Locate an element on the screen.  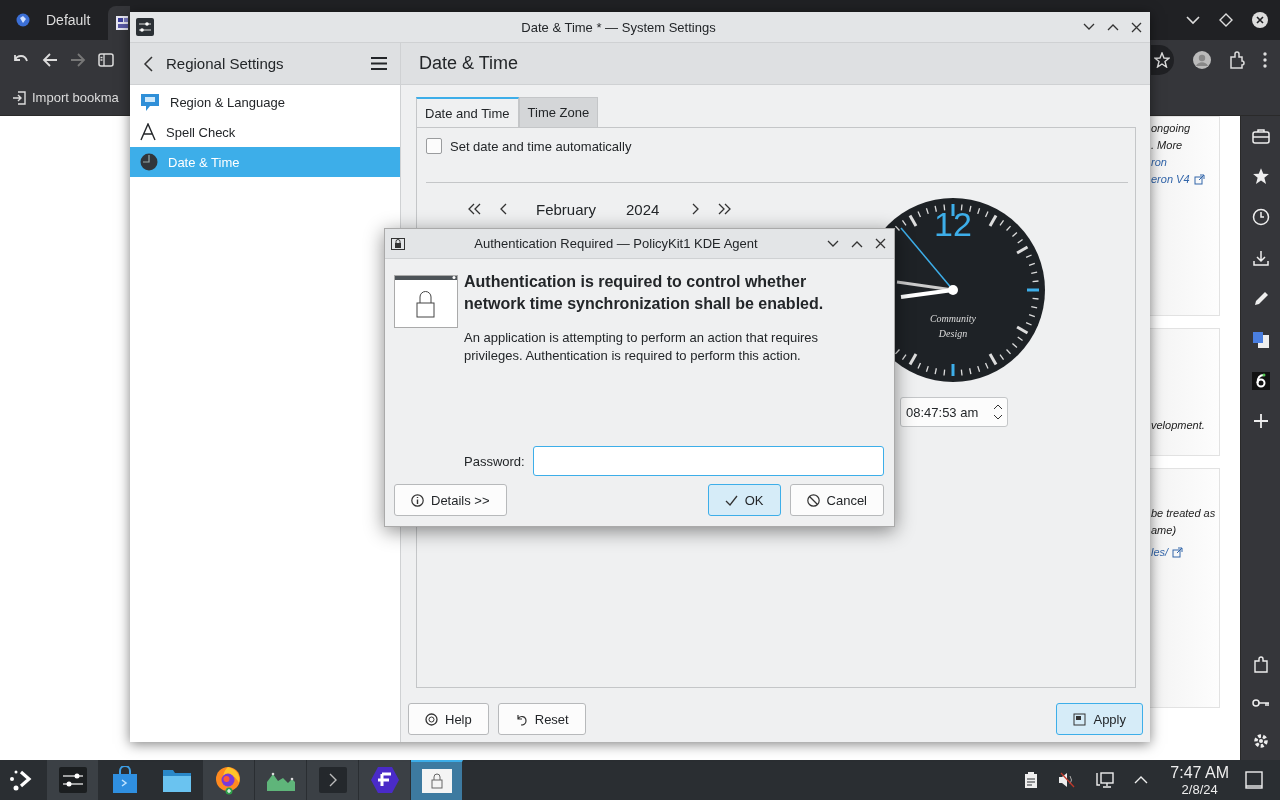
month-label: February is located at coordinates (566, 209).